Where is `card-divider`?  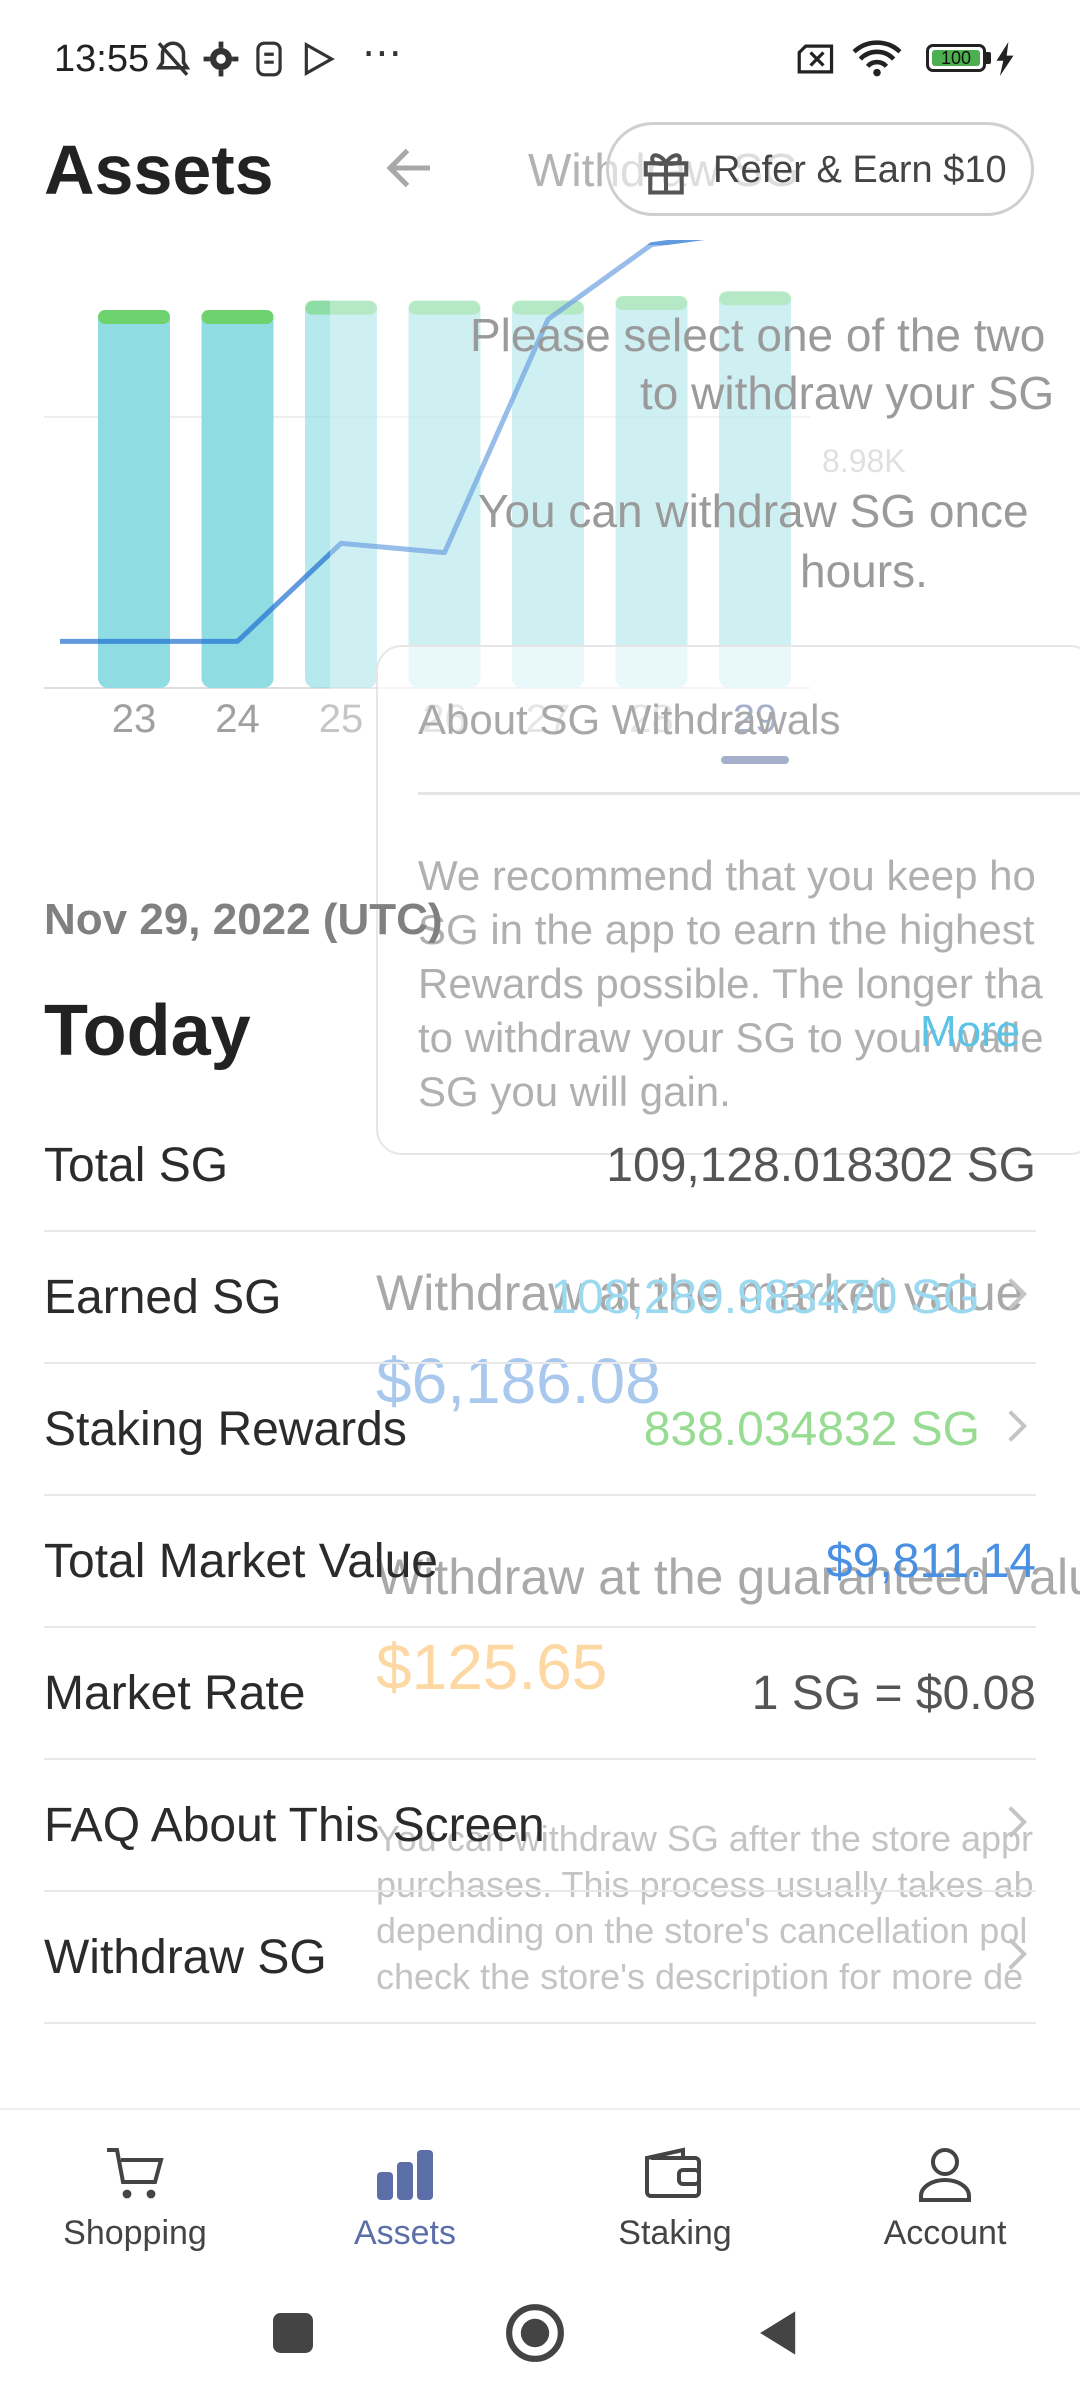
card-divider is located at coordinates (749, 793).